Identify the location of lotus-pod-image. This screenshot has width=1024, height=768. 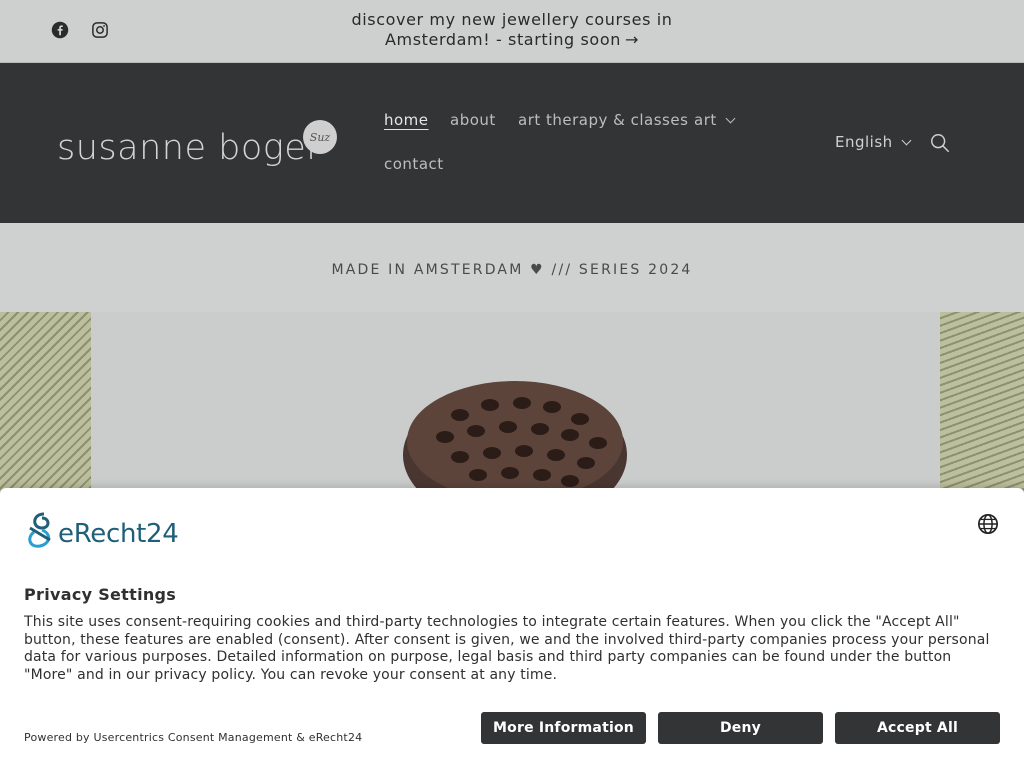
(515, 443).